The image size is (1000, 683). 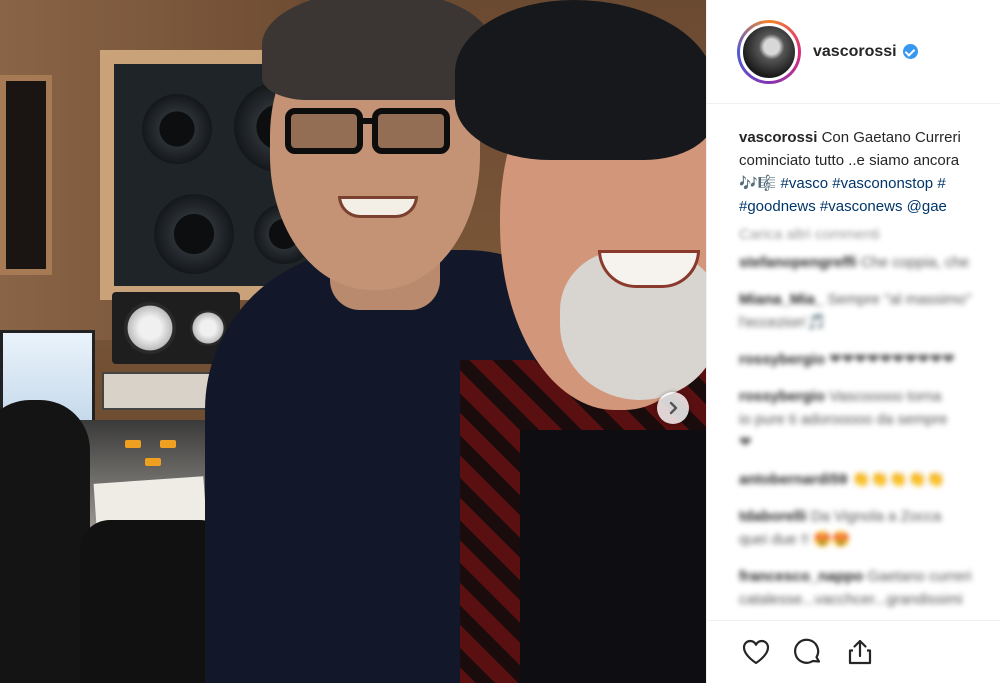 What do you see at coordinates (882, 183) in the screenshot?
I see `hashtag-link: #vascononstop` at bounding box center [882, 183].